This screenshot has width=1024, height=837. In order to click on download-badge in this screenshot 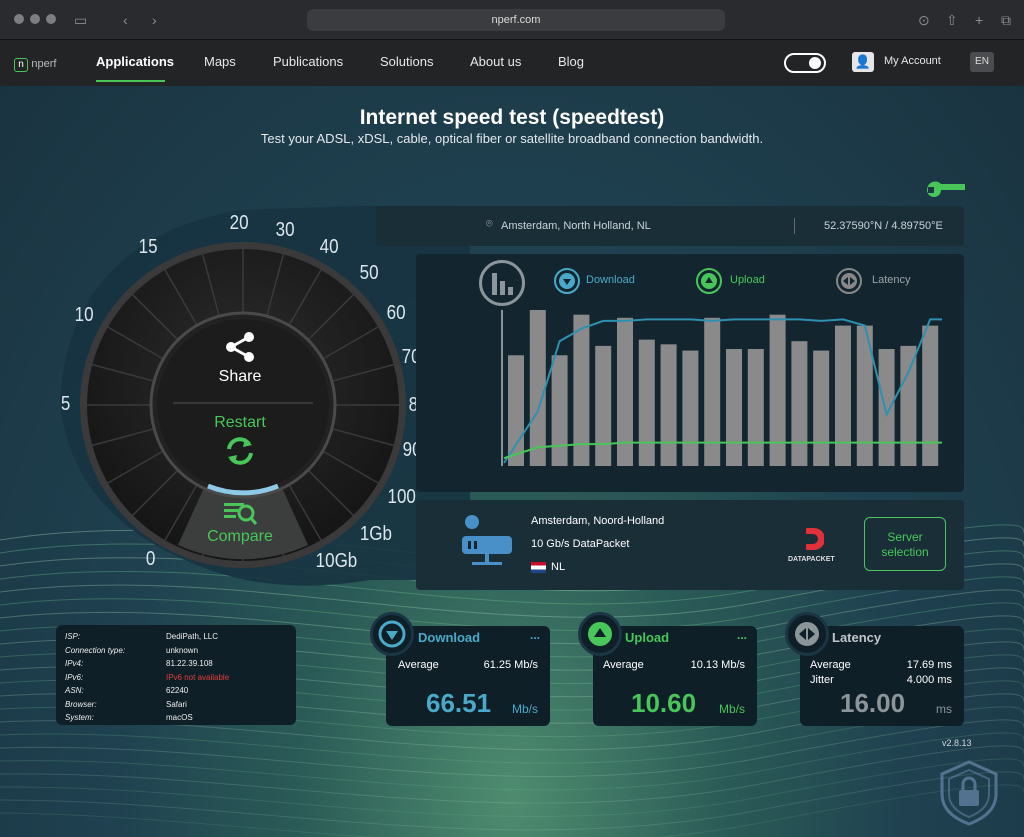, I will do `click(392, 634)`.